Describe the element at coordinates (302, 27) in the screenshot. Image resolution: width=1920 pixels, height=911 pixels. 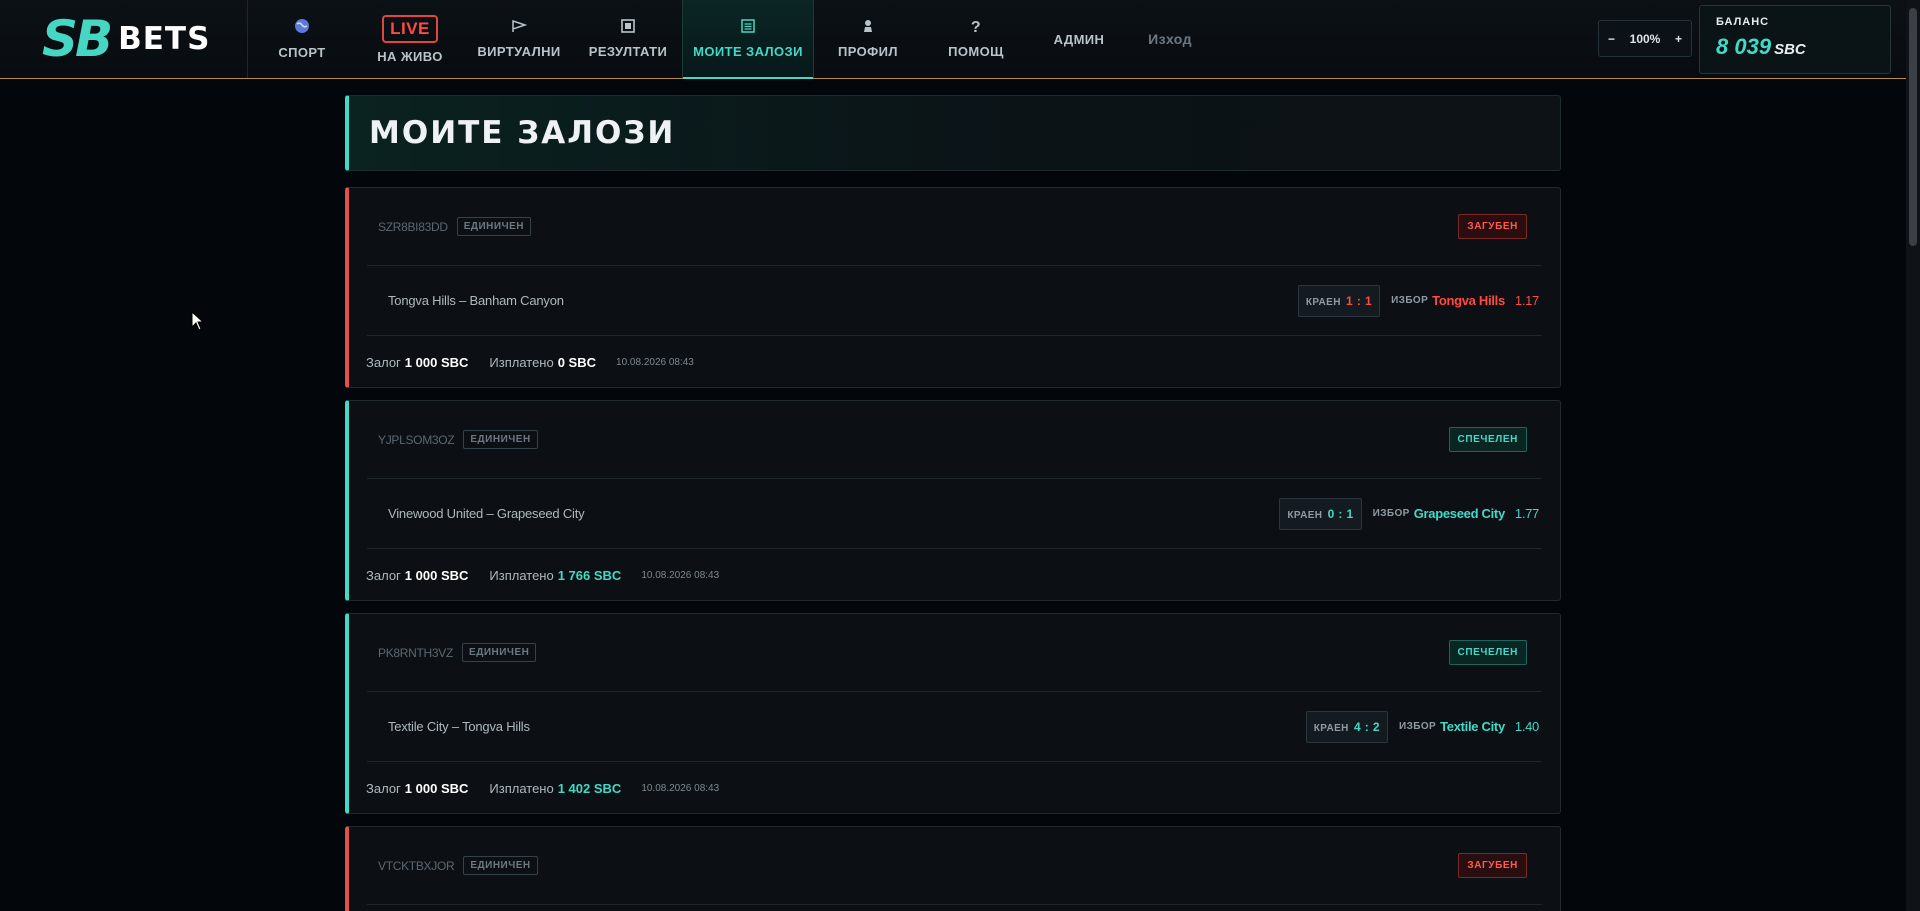
I see `globe-icon` at that location.